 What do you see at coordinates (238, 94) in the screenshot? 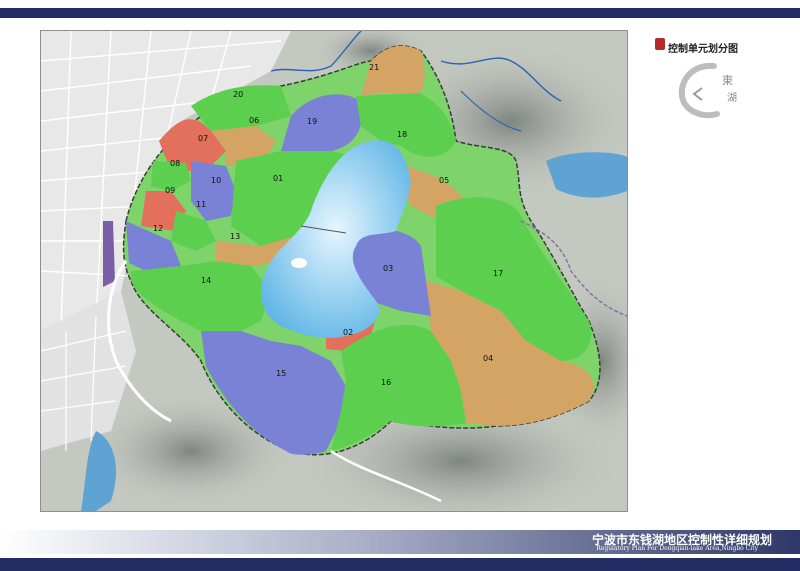
I see `unit-label-20: 20` at bounding box center [238, 94].